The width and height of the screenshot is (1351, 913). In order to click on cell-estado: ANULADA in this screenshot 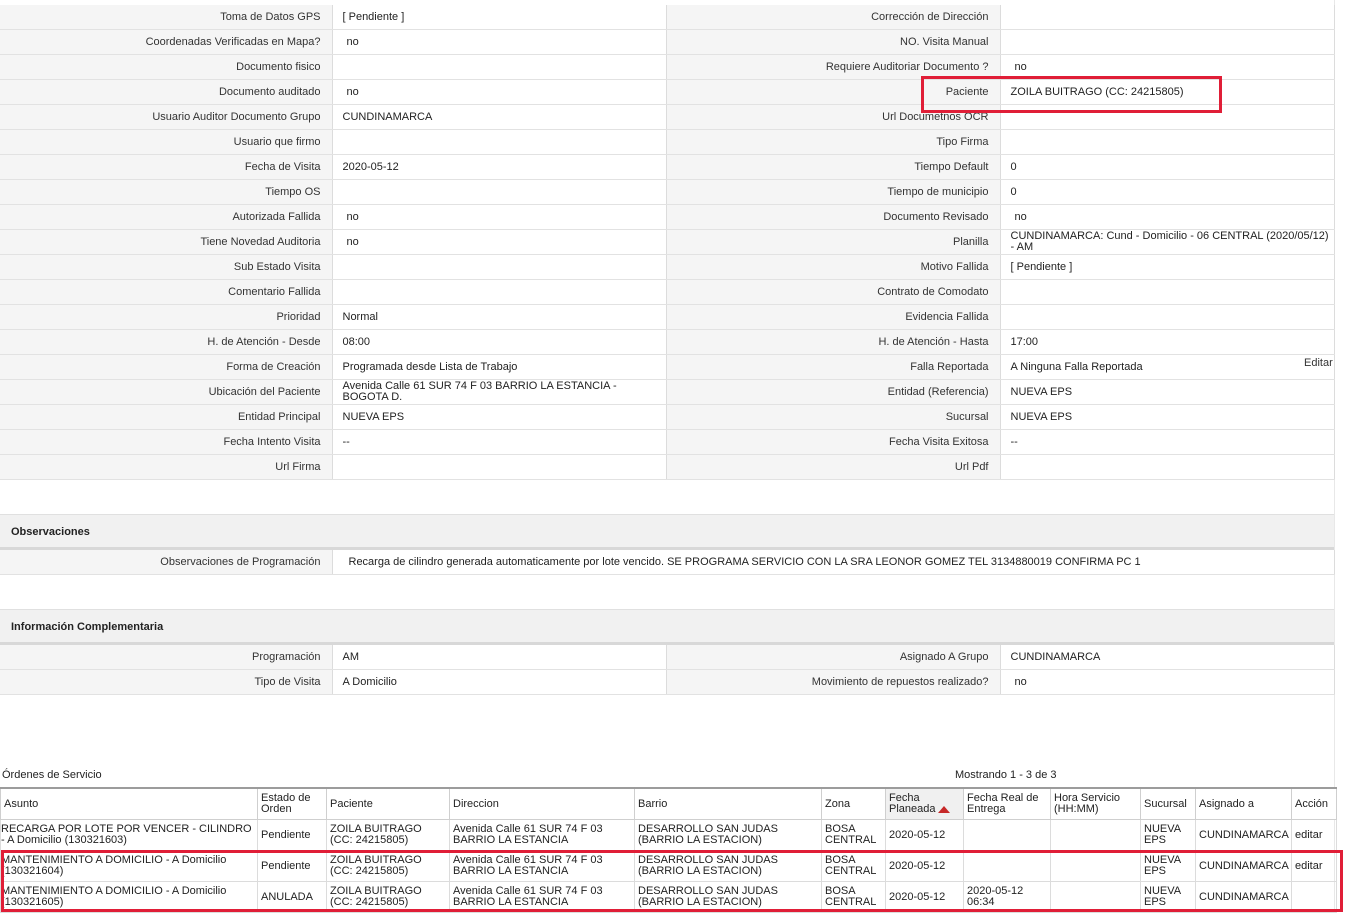, I will do `click(292, 897)`.